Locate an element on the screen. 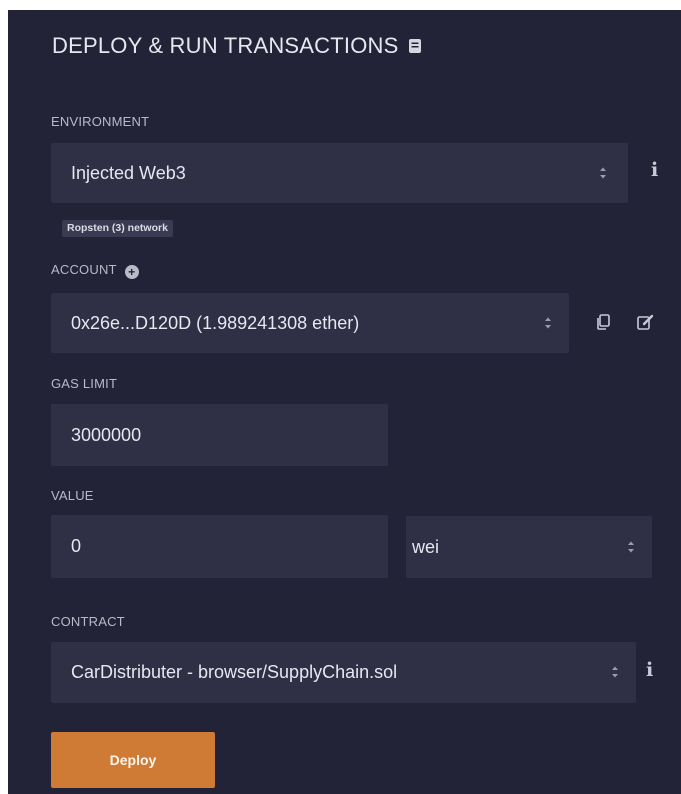 This screenshot has height=794, width=681. account-select: 0x26e...D120D (1.989241308 ether) is located at coordinates (310, 323).